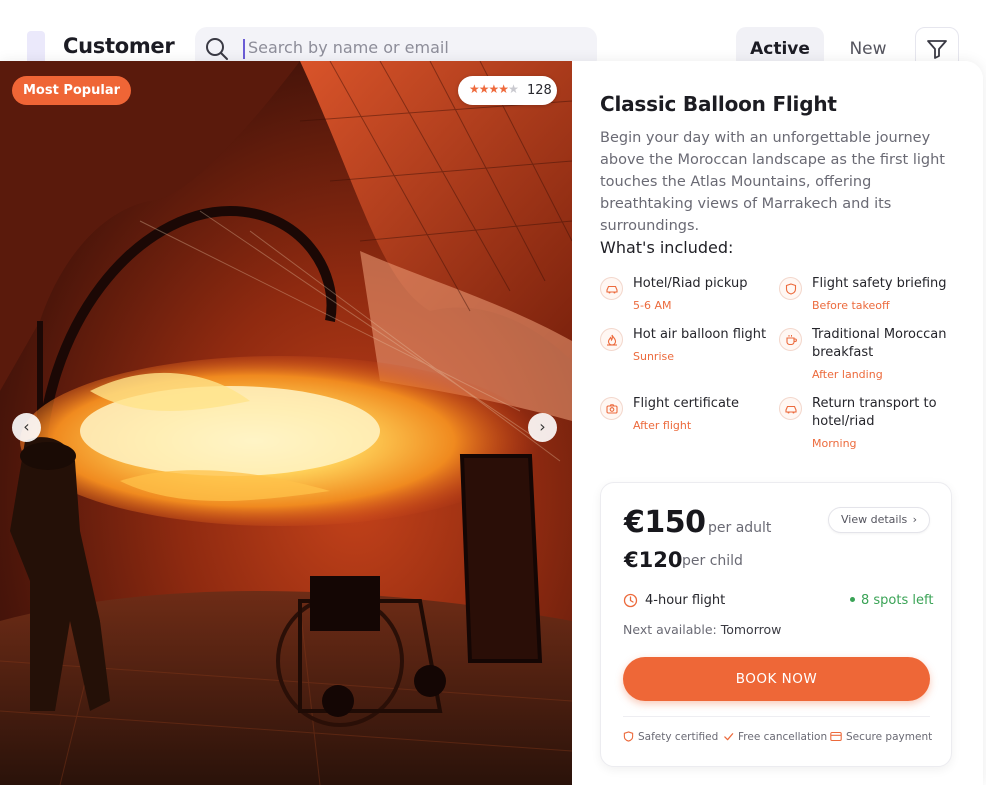 The height and width of the screenshot is (785, 986). I want to click on previous-slide-button: ‹, so click(26, 427).